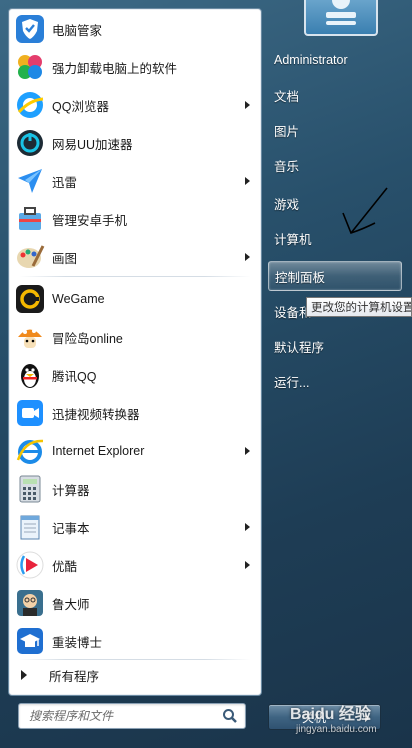 Image resolution: width=412 pixels, height=748 pixels. Describe the element at coordinates (135, 219) in the screenshot. I see `program-item-android-manager: 管理安卓手机` at that location.